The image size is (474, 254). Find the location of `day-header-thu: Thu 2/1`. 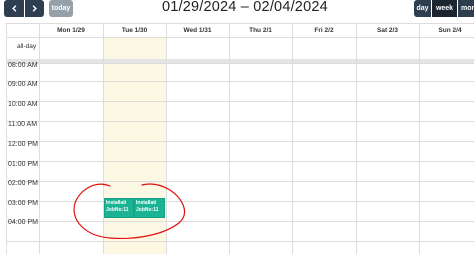

day-header-thu: Thu 2/1 is located at coordinates (260, 30).